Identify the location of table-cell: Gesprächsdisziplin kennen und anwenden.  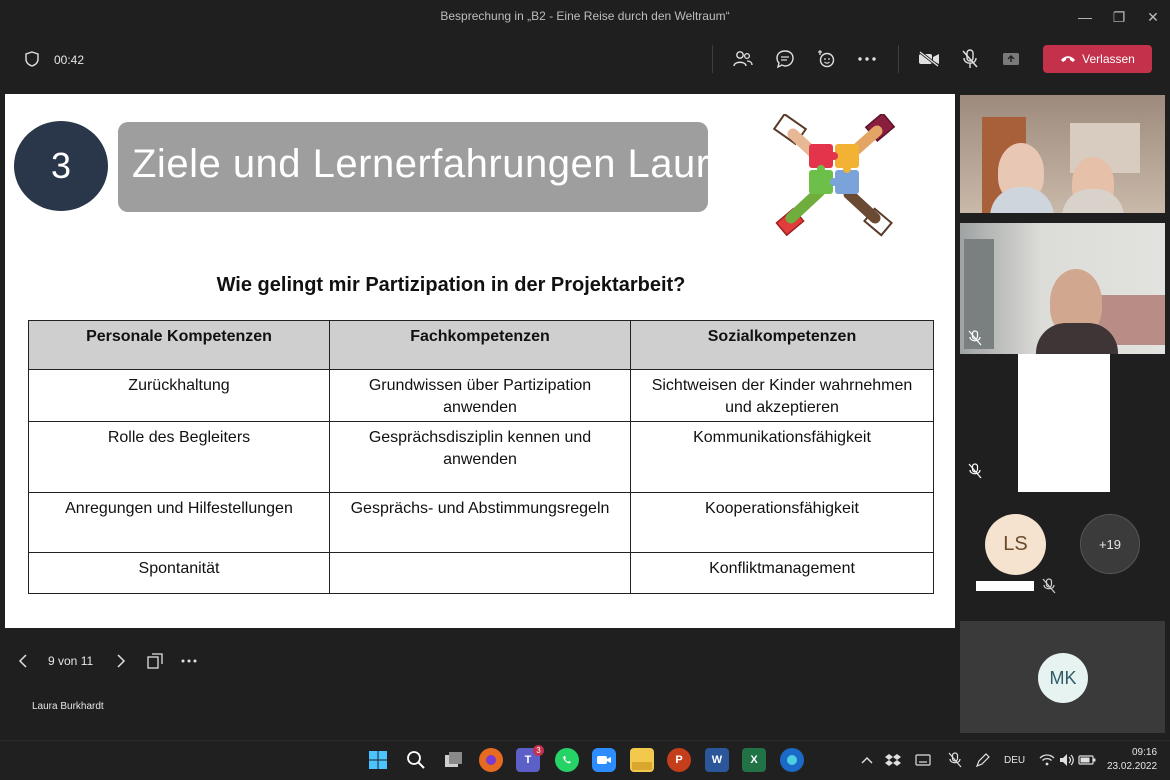
(480, 457).